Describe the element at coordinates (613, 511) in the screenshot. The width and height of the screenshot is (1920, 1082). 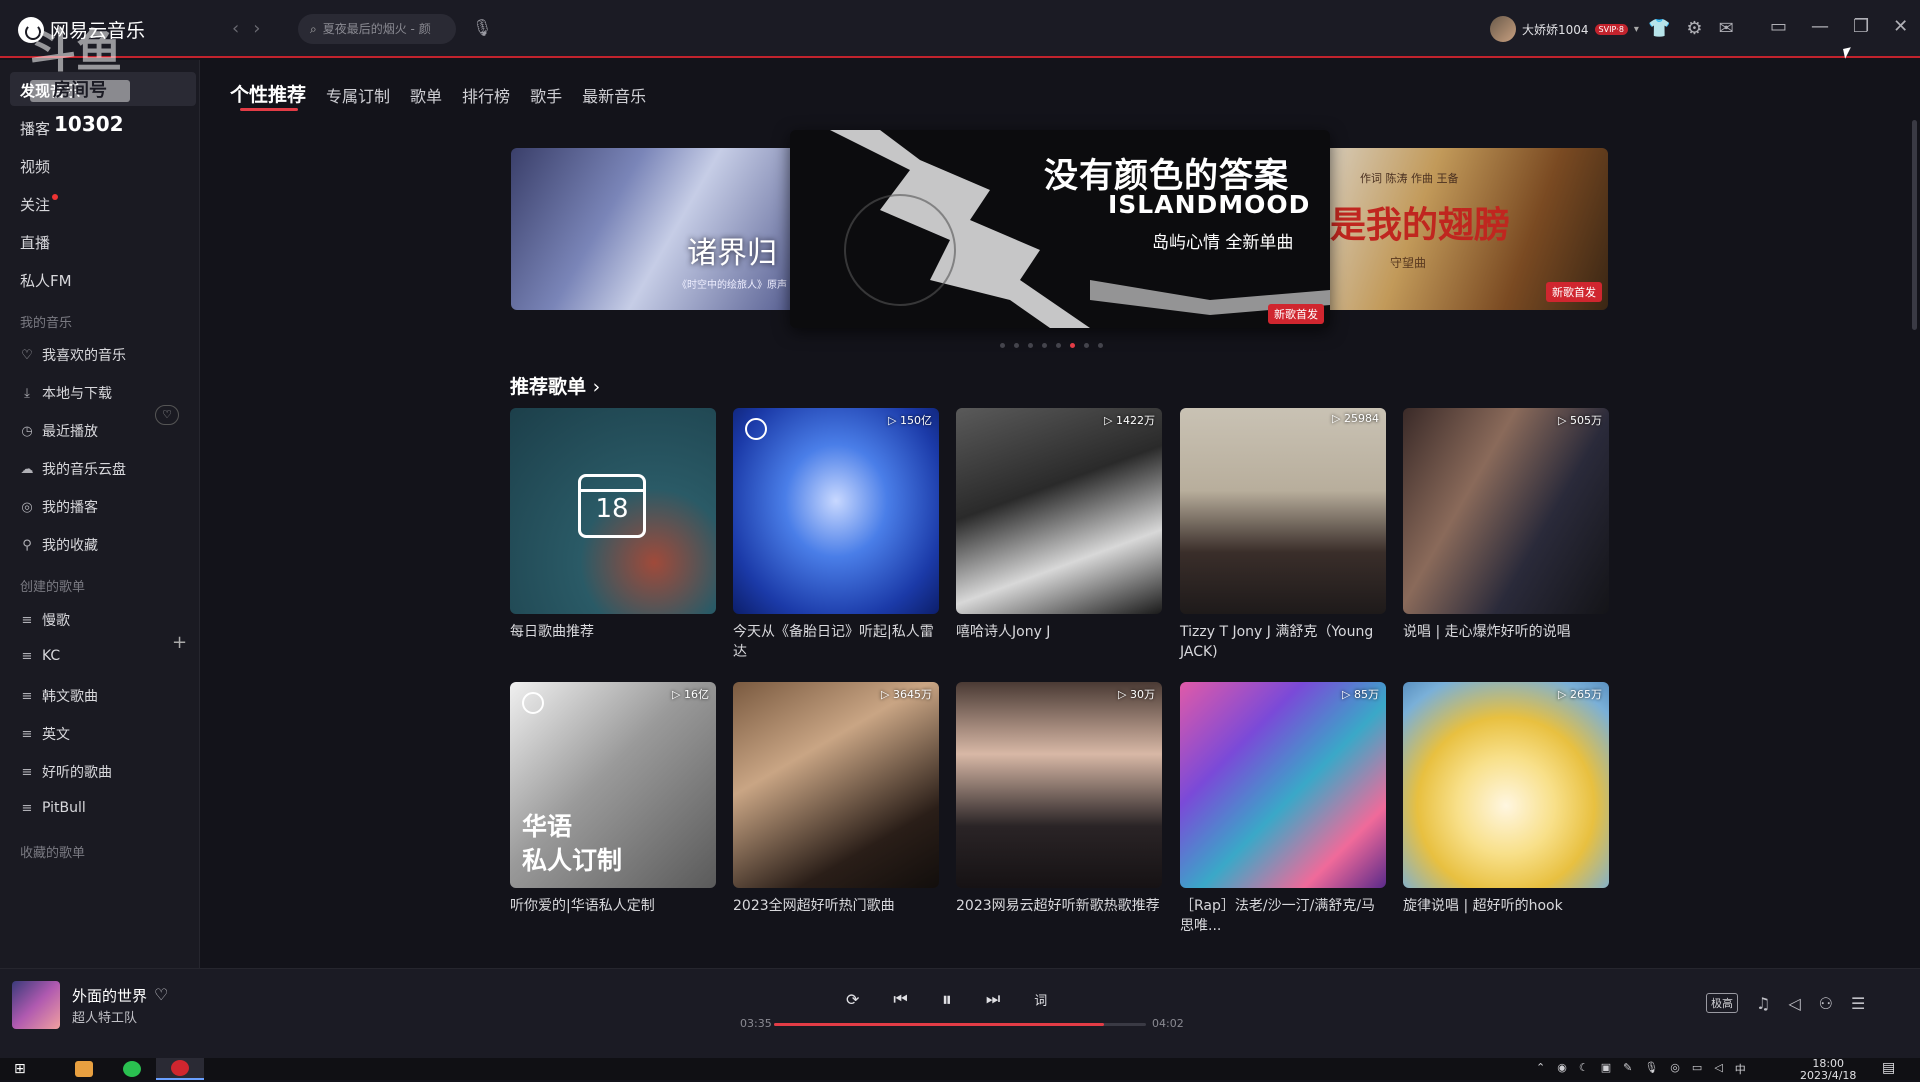
I see `playlist-cover: 18` at that location.